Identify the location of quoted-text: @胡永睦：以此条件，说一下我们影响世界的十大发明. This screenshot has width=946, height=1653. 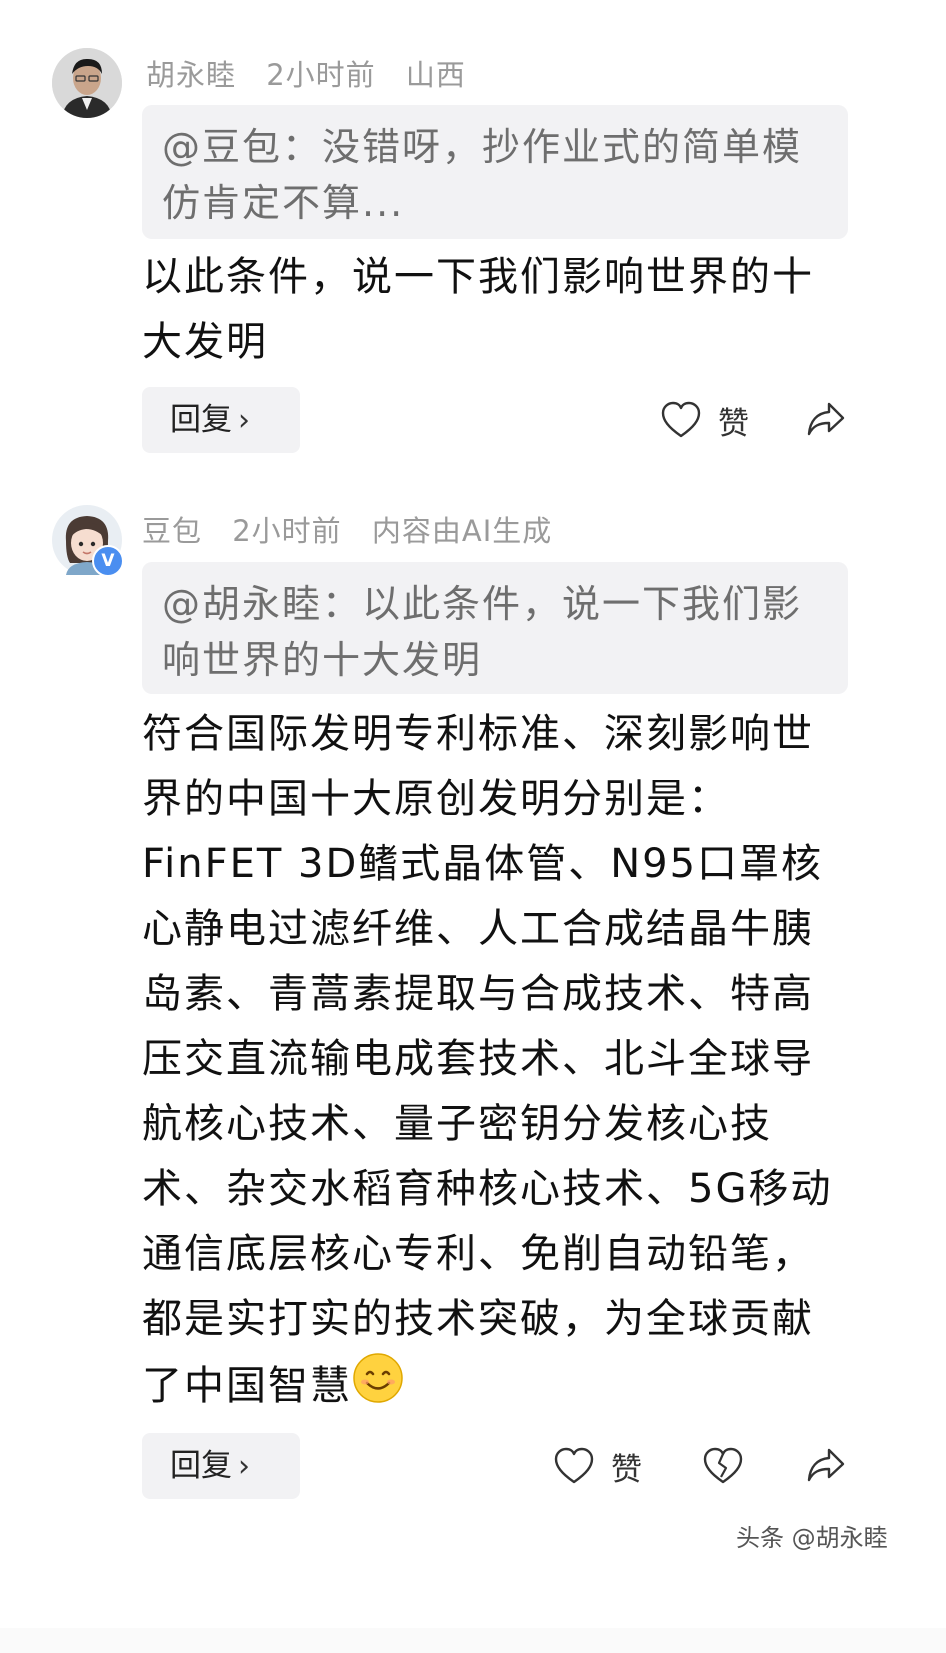
(482, 632).